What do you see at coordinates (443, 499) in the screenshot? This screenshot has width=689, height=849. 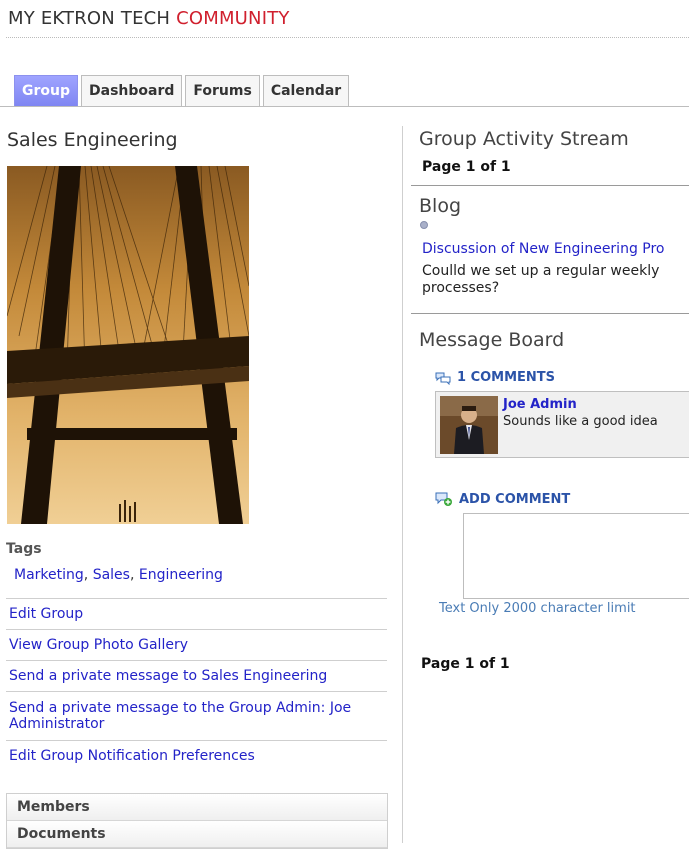 I see `add-comment-icon` at bounding box center [443, 499].